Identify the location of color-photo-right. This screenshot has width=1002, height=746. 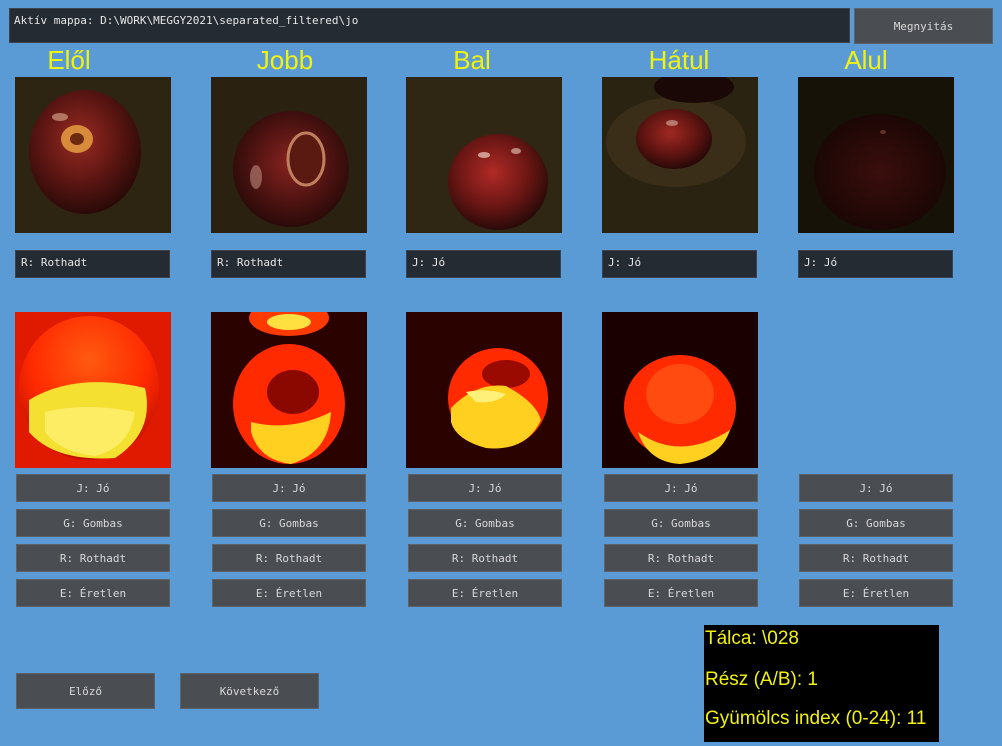
(289, 155).